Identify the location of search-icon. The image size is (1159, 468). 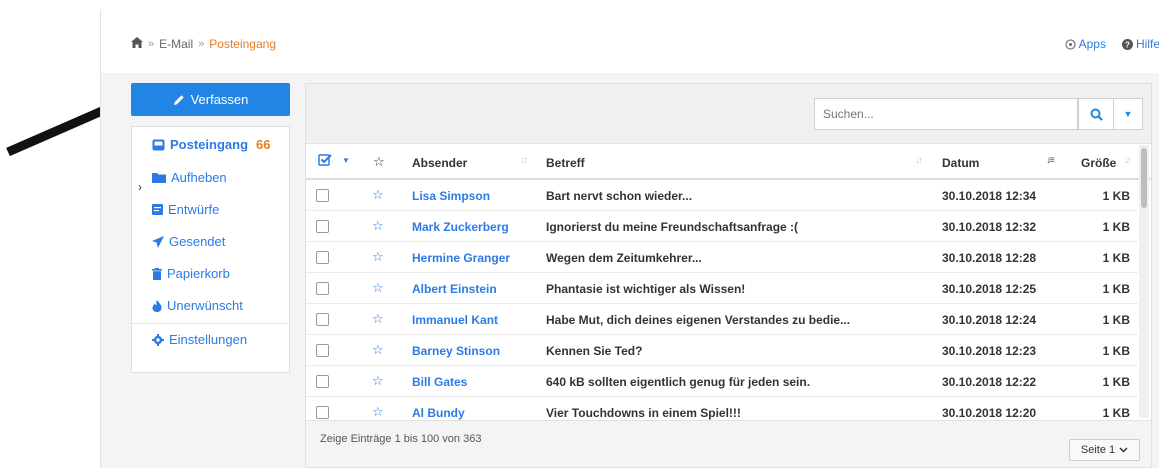
(1096, 114).